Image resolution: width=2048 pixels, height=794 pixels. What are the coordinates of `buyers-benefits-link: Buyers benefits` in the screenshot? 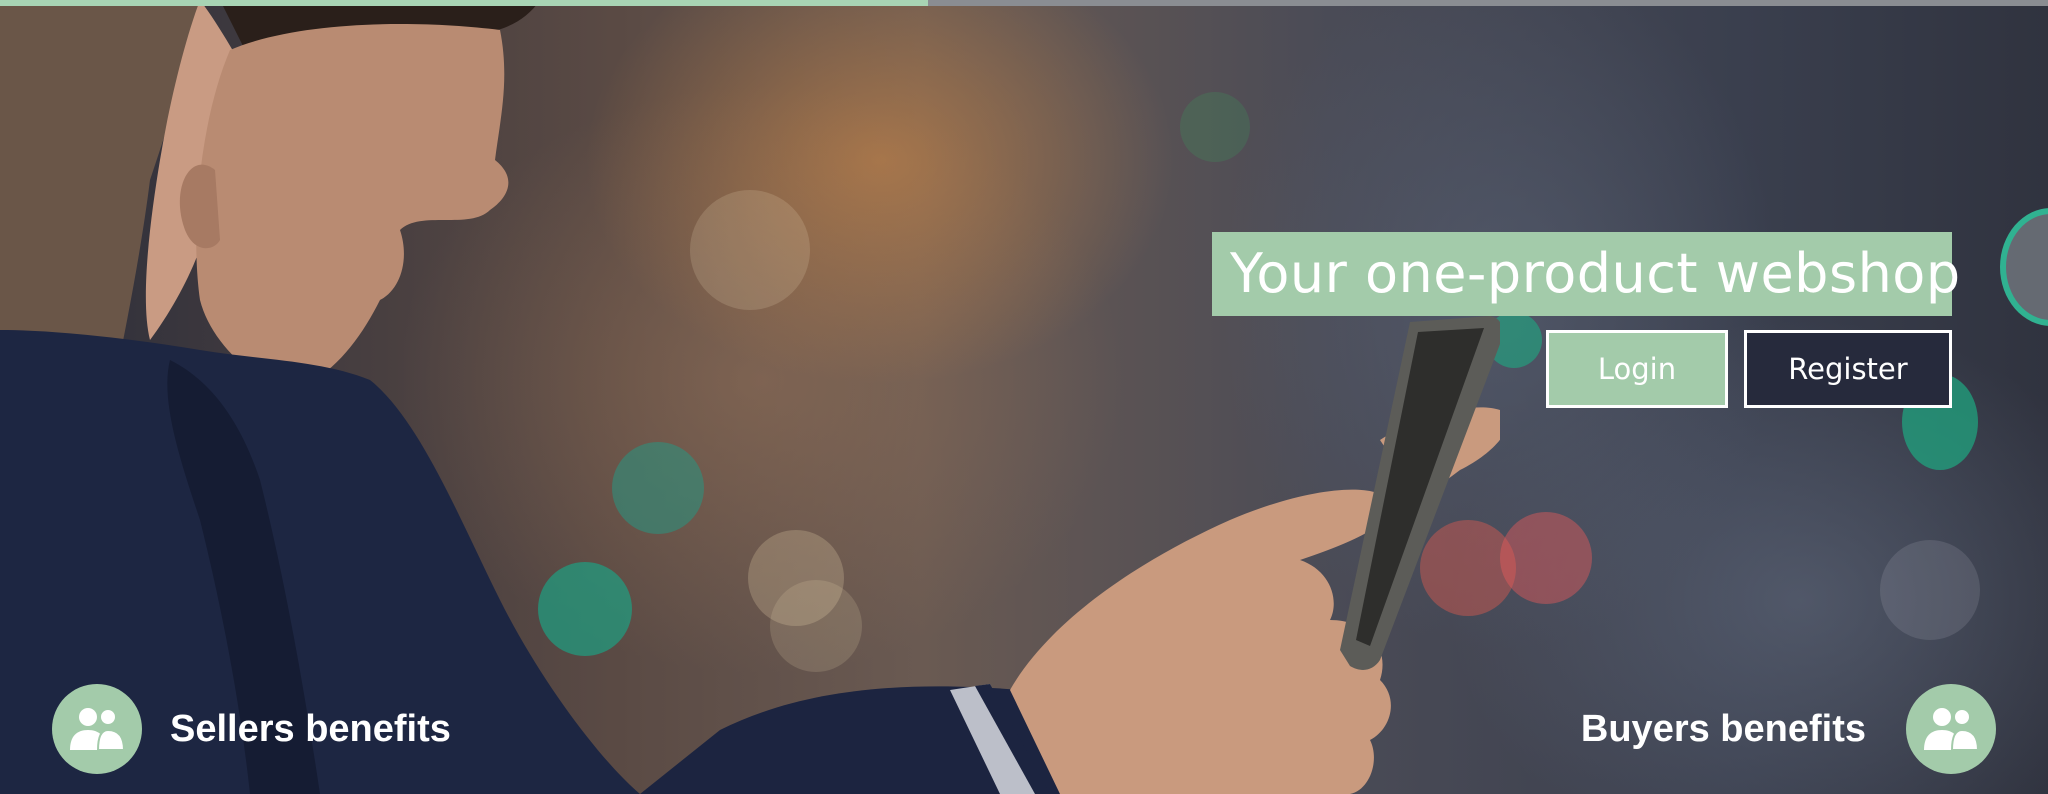 It's located at (1788, 729).